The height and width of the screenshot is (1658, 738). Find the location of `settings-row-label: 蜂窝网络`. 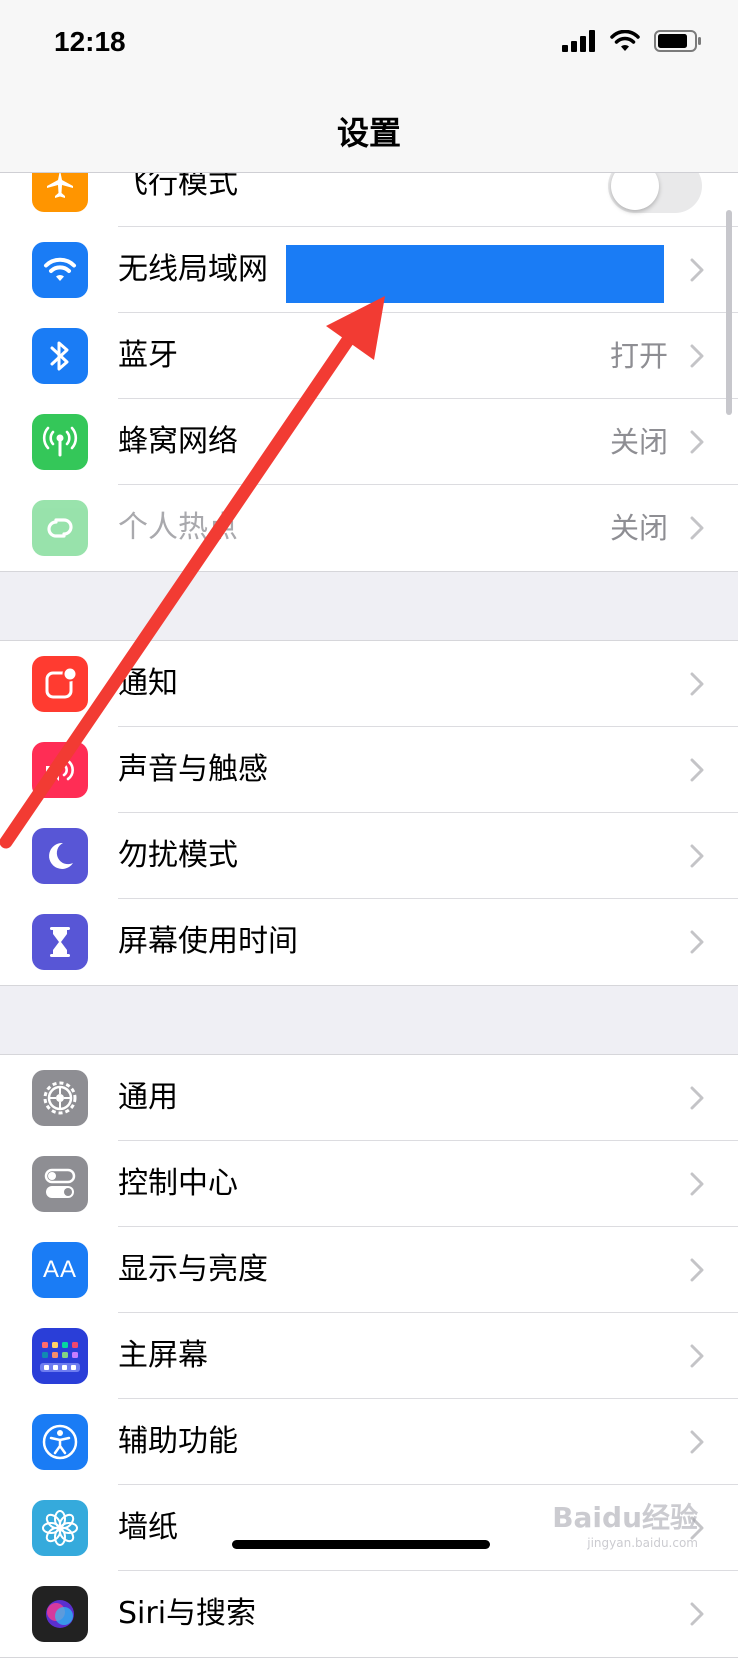

settings-row-label: 蜂窝网络 is located at coordinates (178, 441).